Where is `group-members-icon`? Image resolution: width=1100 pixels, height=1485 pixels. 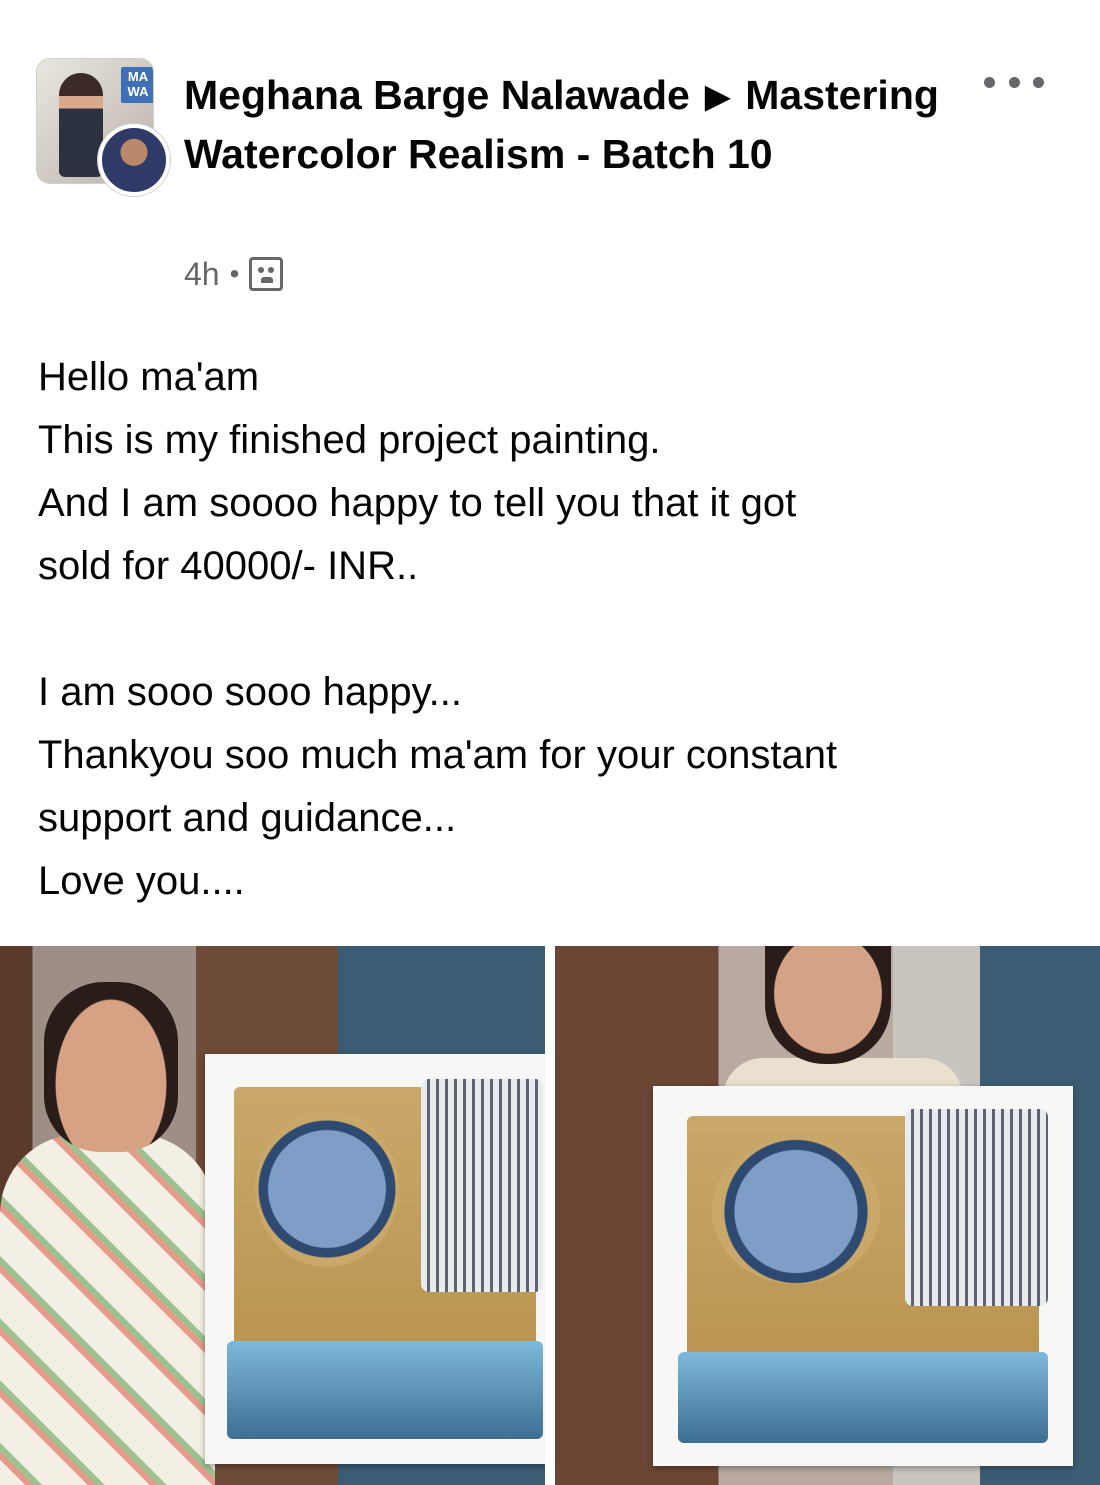
group-members-icon is located at coordinates (266, 274).